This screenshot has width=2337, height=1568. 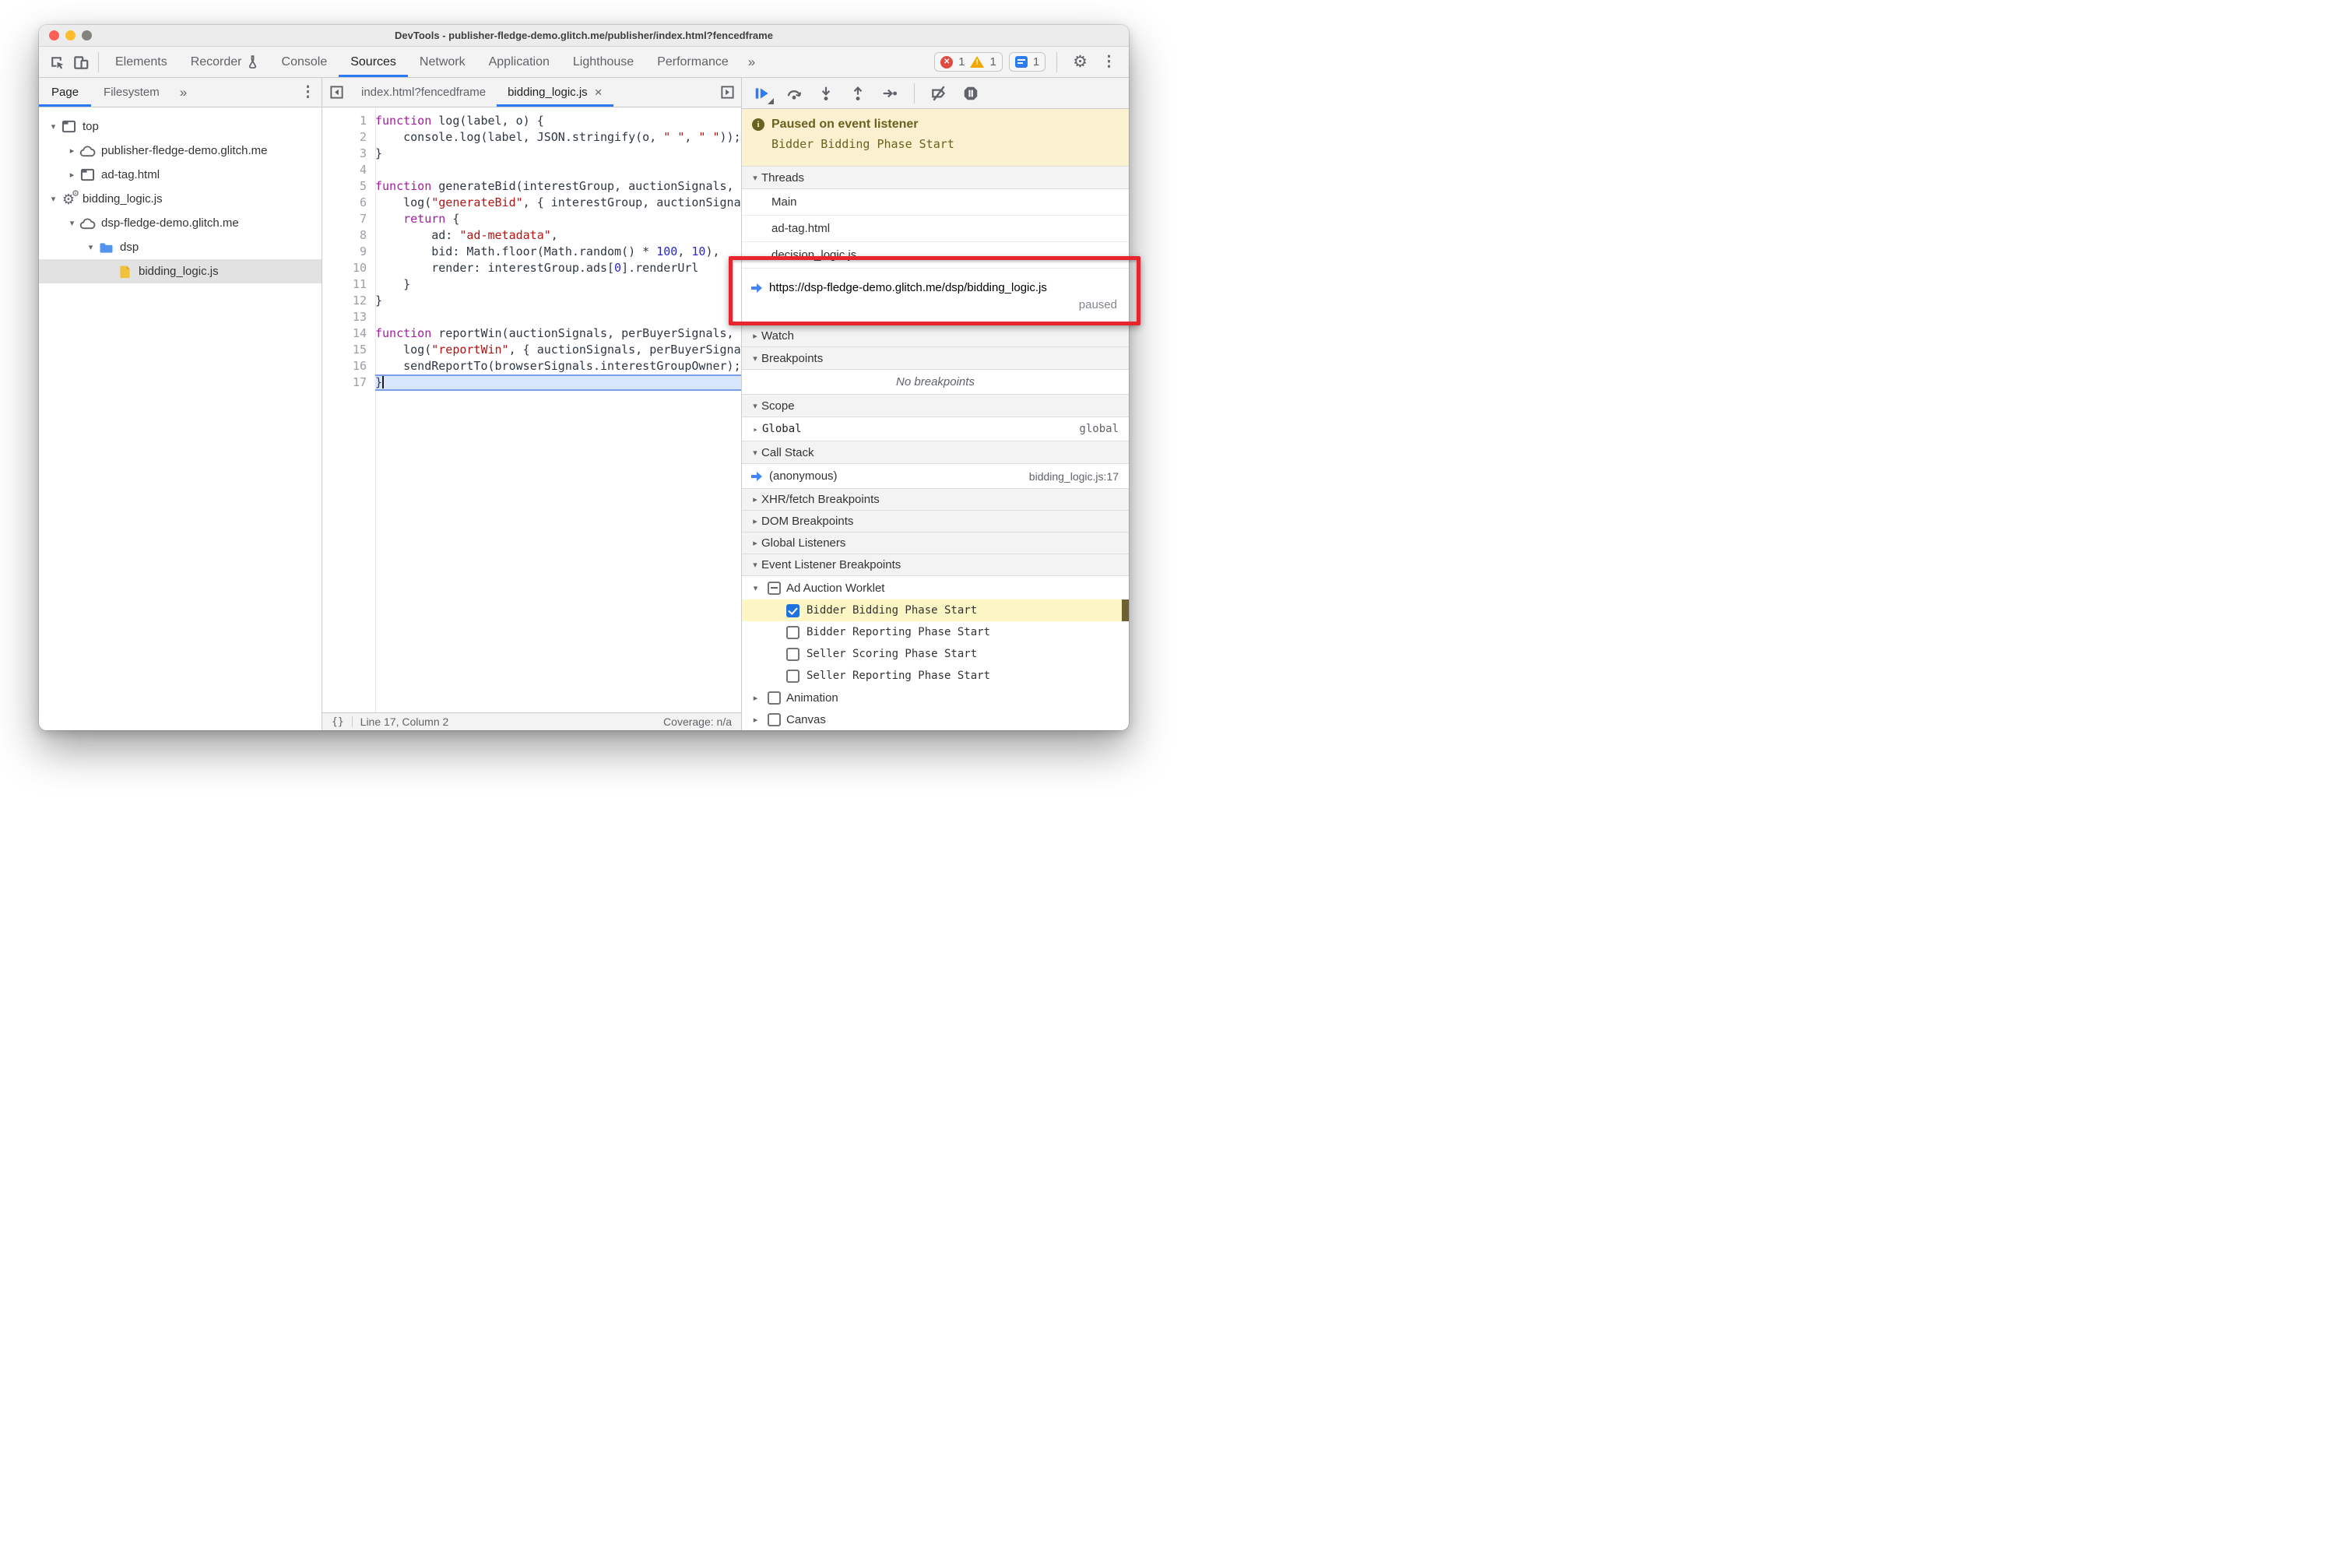 What do you see at coordinates (349, 252) in the screenshot?
I see `line-number: 9` at bounding box center [349, 252].